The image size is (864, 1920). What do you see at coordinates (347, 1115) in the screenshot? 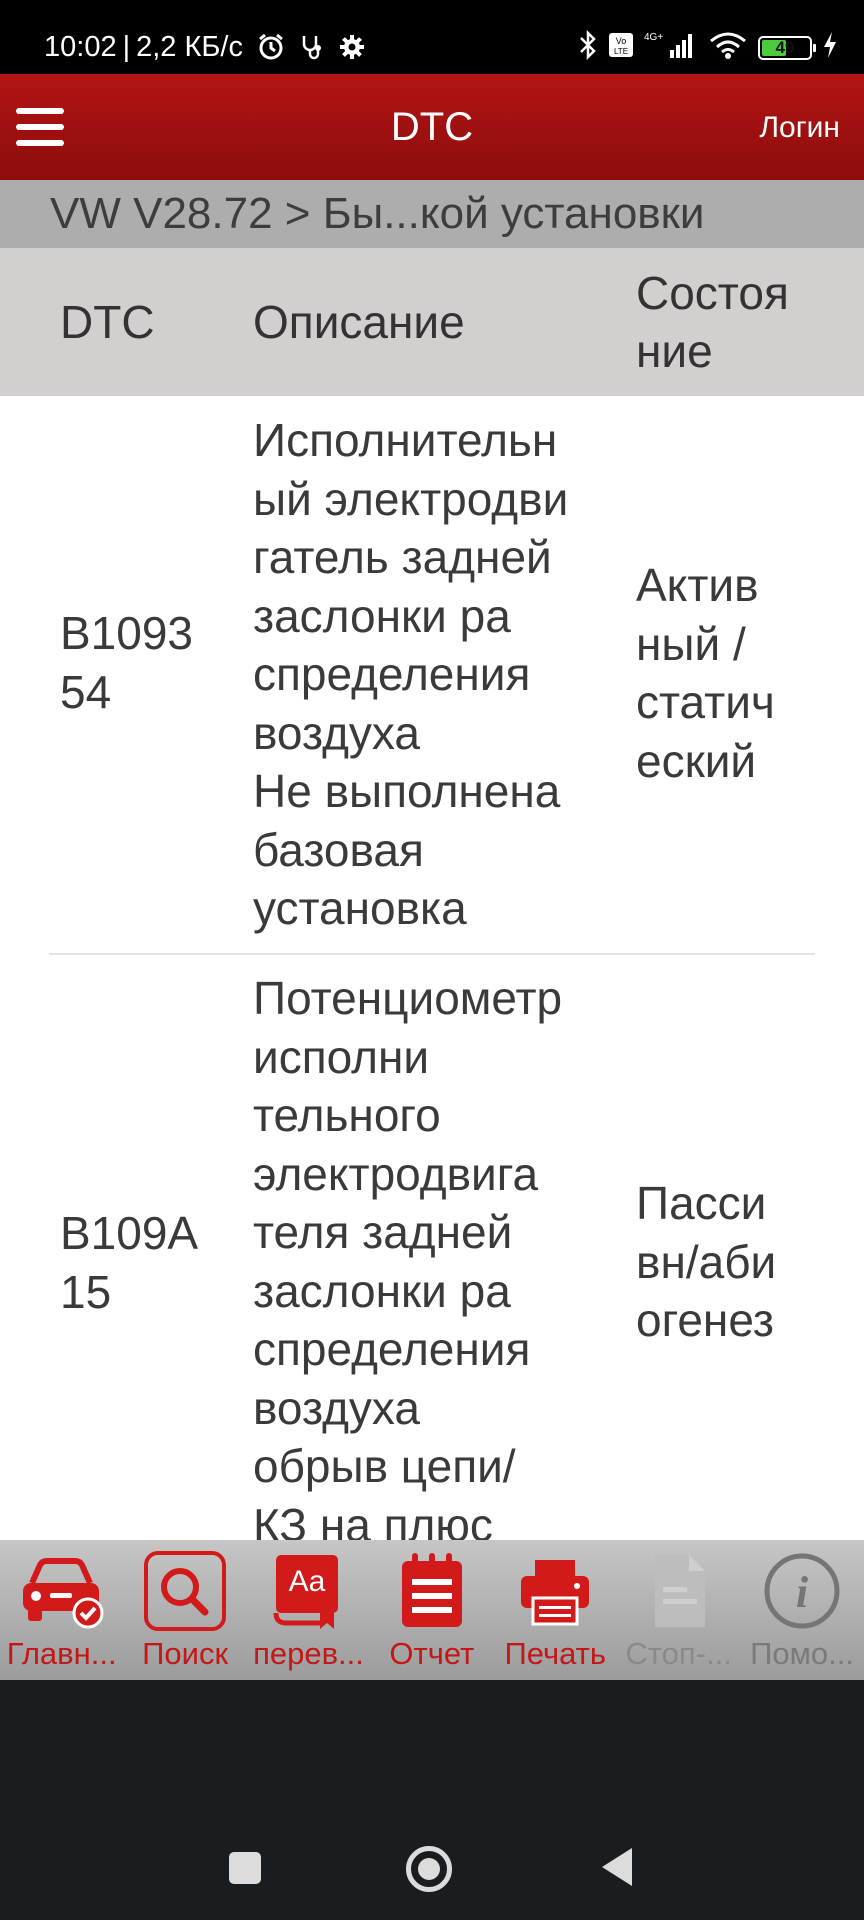
I see `description-line: тельного` at bounding box center [347, 1115].